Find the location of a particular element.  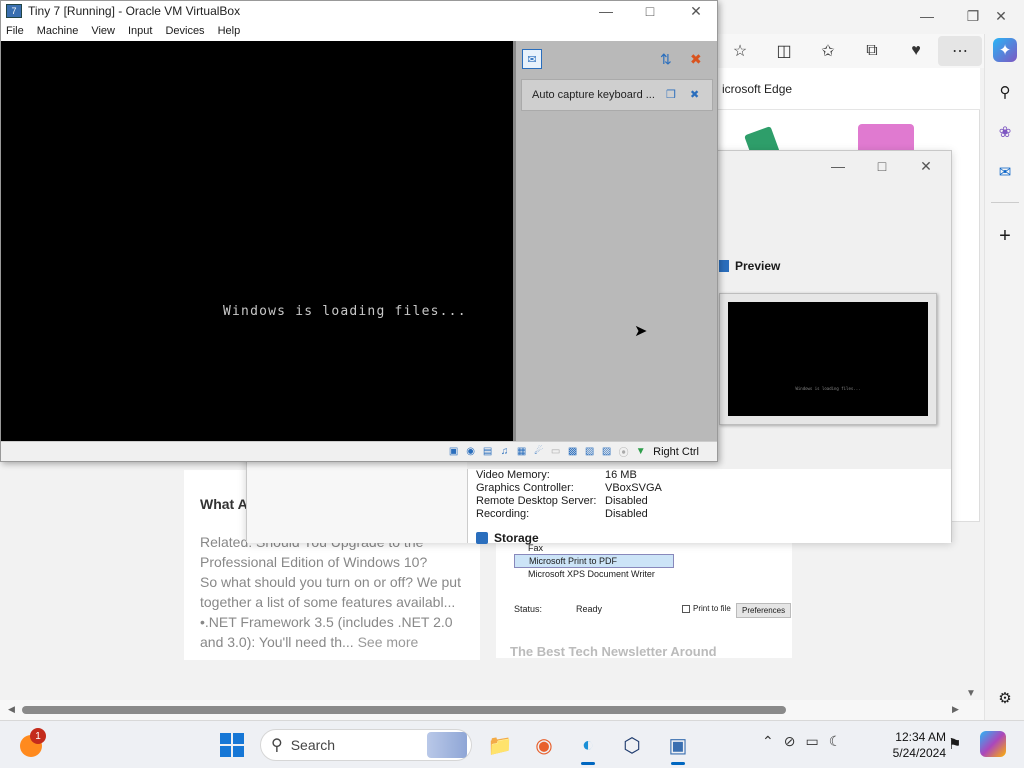

scrollbar-thumb is located at coordinates (404, 710).